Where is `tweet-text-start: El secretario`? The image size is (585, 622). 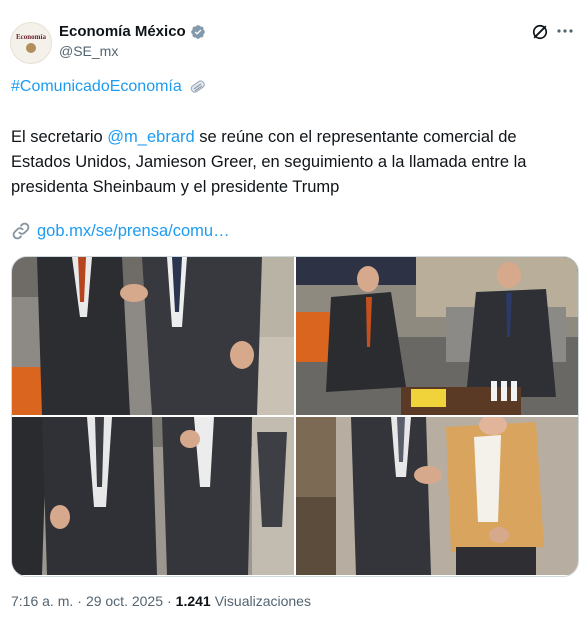 tweet-text-start: El secretario is located at coordinates (59, 137).